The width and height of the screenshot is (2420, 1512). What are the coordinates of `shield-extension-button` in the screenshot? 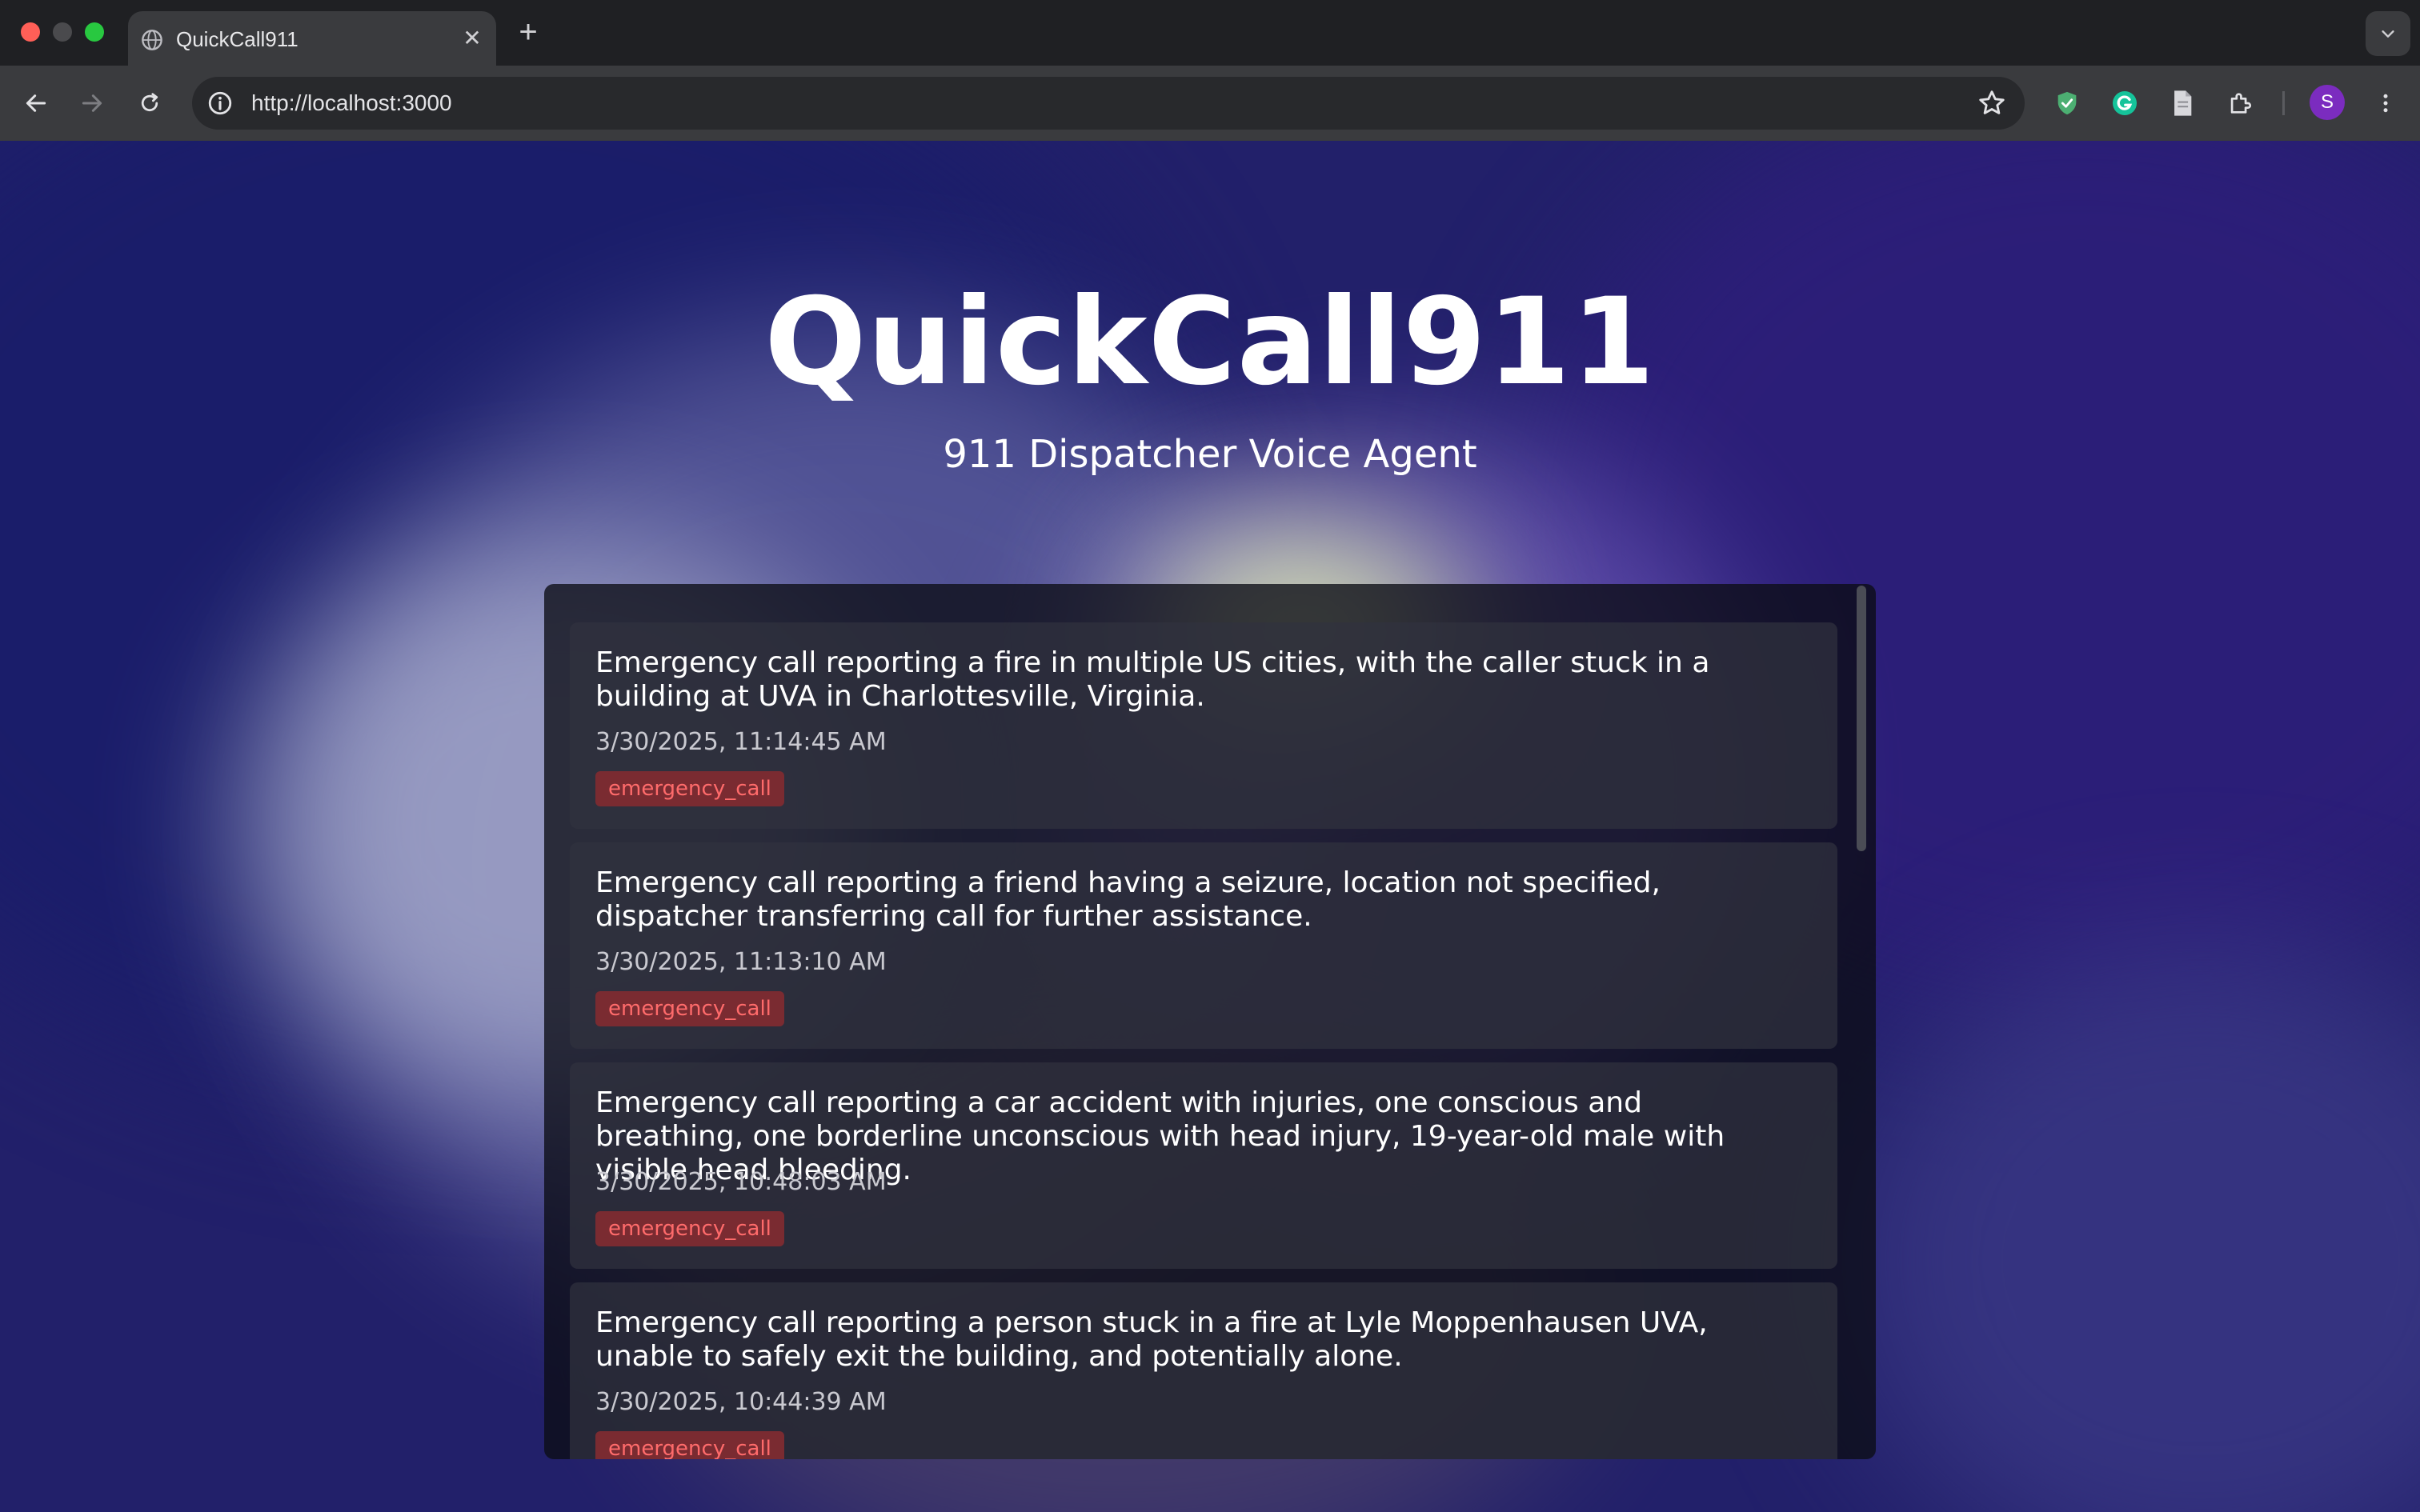 It's located at (2067, 103).